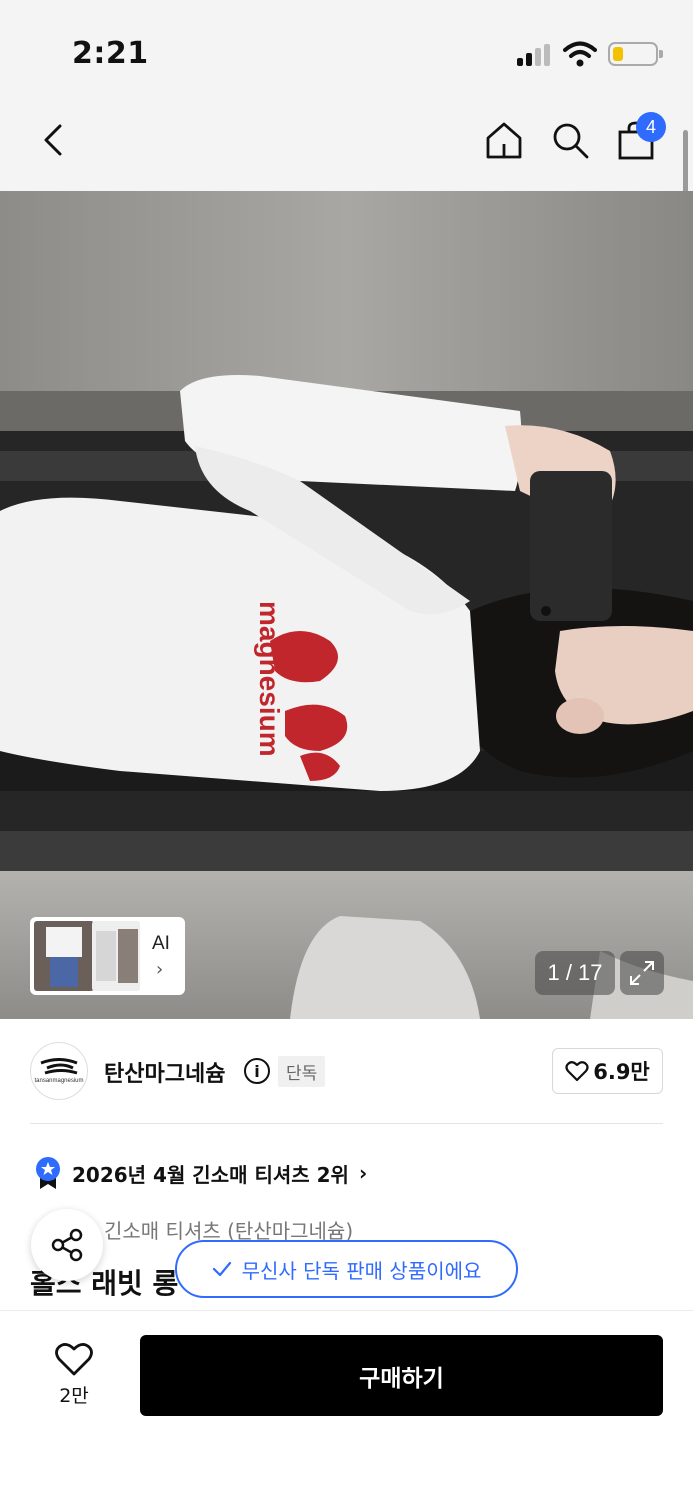 The width and height of the screenshot is (693, 1500). What do you see at coordinates (48, 1173) in the screenshot?
I see `ranking-badge-icon` at bounding box center [48, 1173].